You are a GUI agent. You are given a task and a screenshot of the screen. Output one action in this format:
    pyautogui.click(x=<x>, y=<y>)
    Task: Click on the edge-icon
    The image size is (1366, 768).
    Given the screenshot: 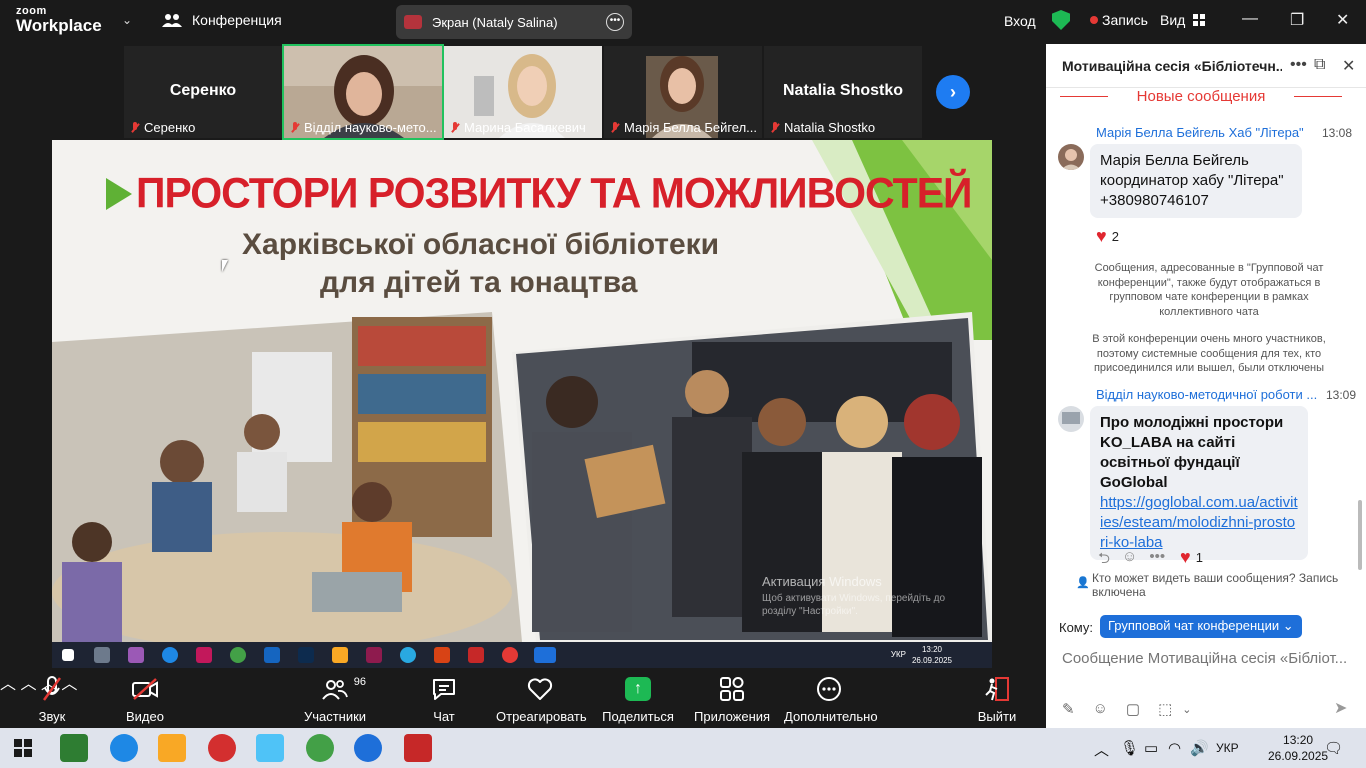 What is the action you would take?
    pyautogui.click(x=124, y=748)
    